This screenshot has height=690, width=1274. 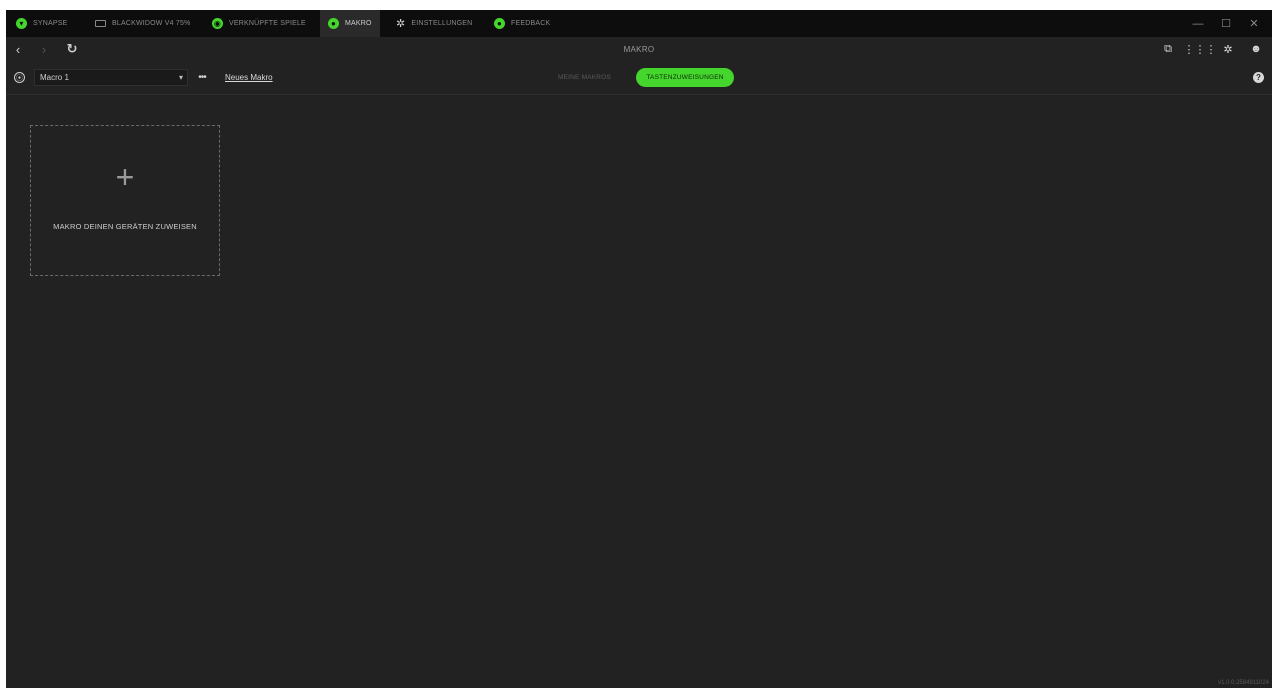 I want to click on assign-macro-label: MAKRO DEINEN GERÄTEN ZUWEISEN, so click(x=125, y=226).